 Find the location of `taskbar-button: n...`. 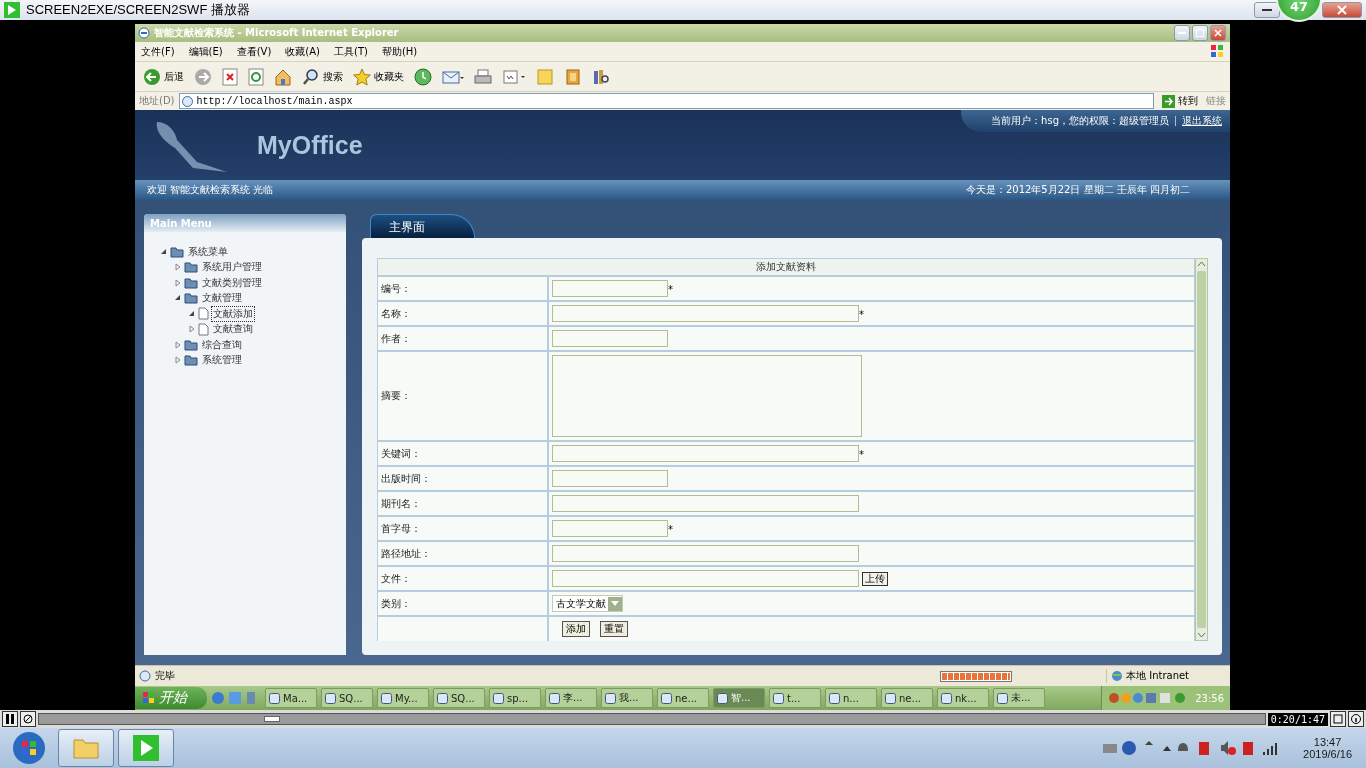

taskbar-button: n... is located at coordinates (851, 698).